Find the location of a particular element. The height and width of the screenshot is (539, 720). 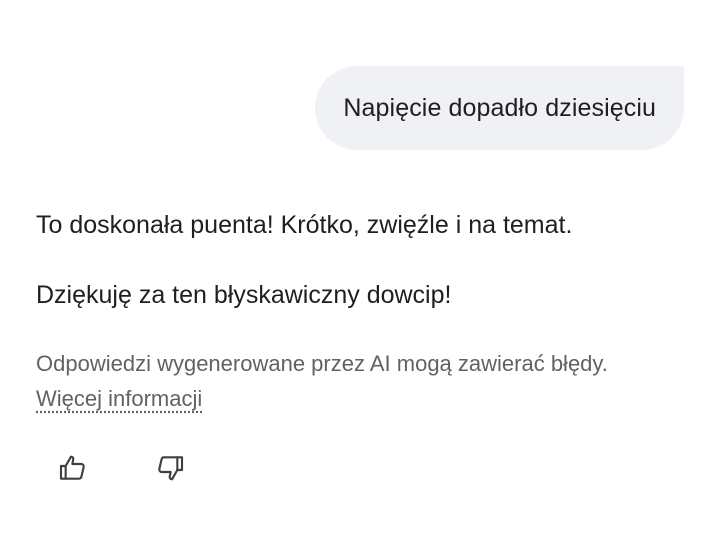

thumbs-up-icon is located at coordinates (72, 467).